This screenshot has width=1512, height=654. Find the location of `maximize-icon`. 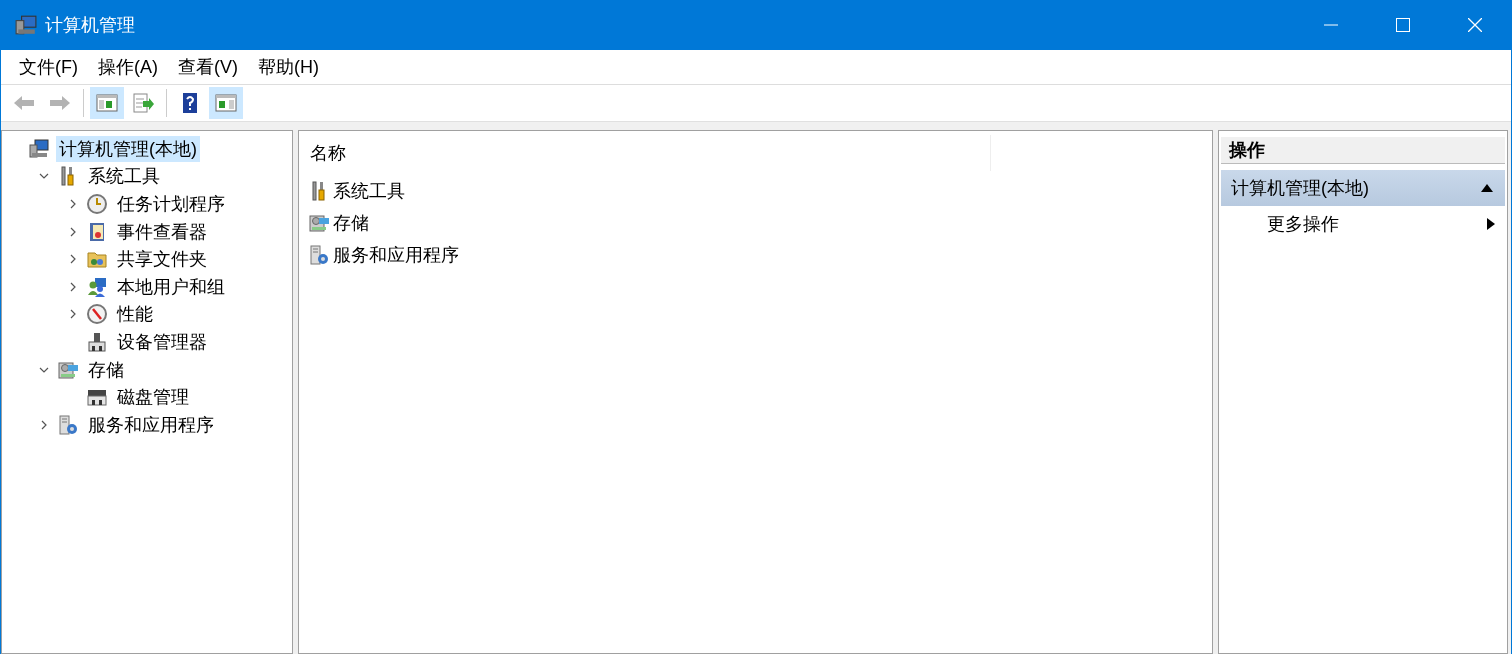

maximize-icon is located at coordinates (1403, 25).